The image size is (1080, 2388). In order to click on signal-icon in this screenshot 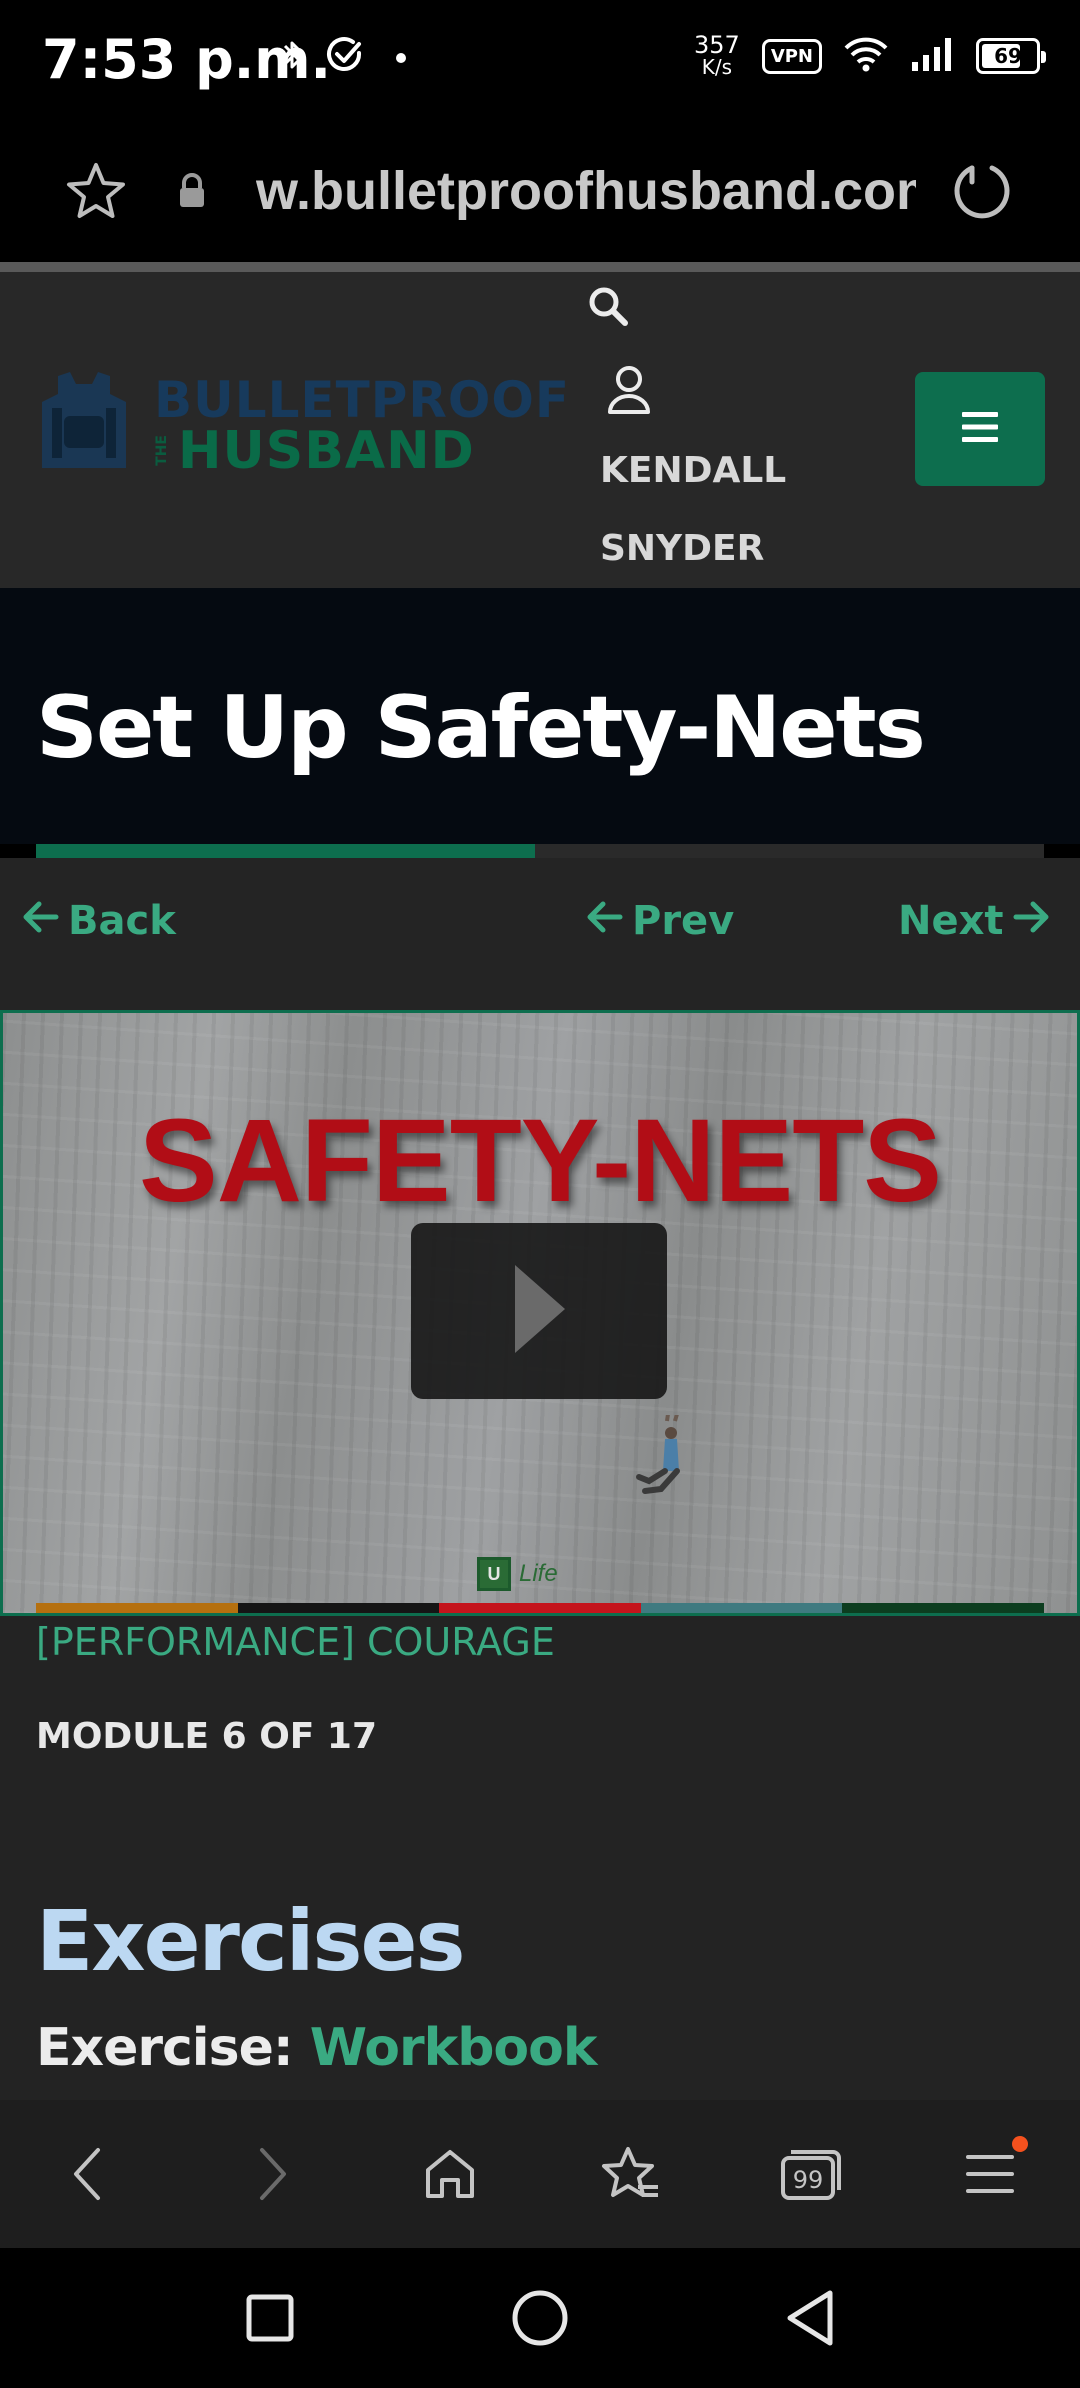, I will do `click(932, 56)`.